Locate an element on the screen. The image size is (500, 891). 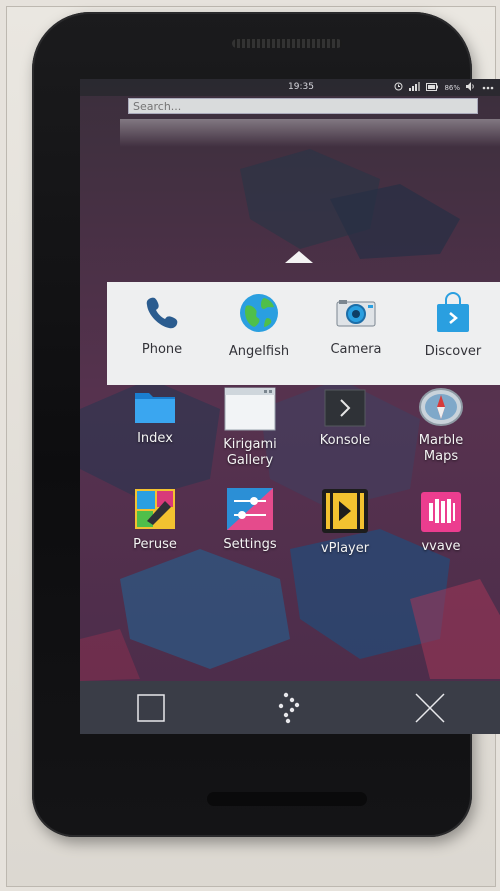
app-peruse: Peruse is located at coordinates (155, 520).